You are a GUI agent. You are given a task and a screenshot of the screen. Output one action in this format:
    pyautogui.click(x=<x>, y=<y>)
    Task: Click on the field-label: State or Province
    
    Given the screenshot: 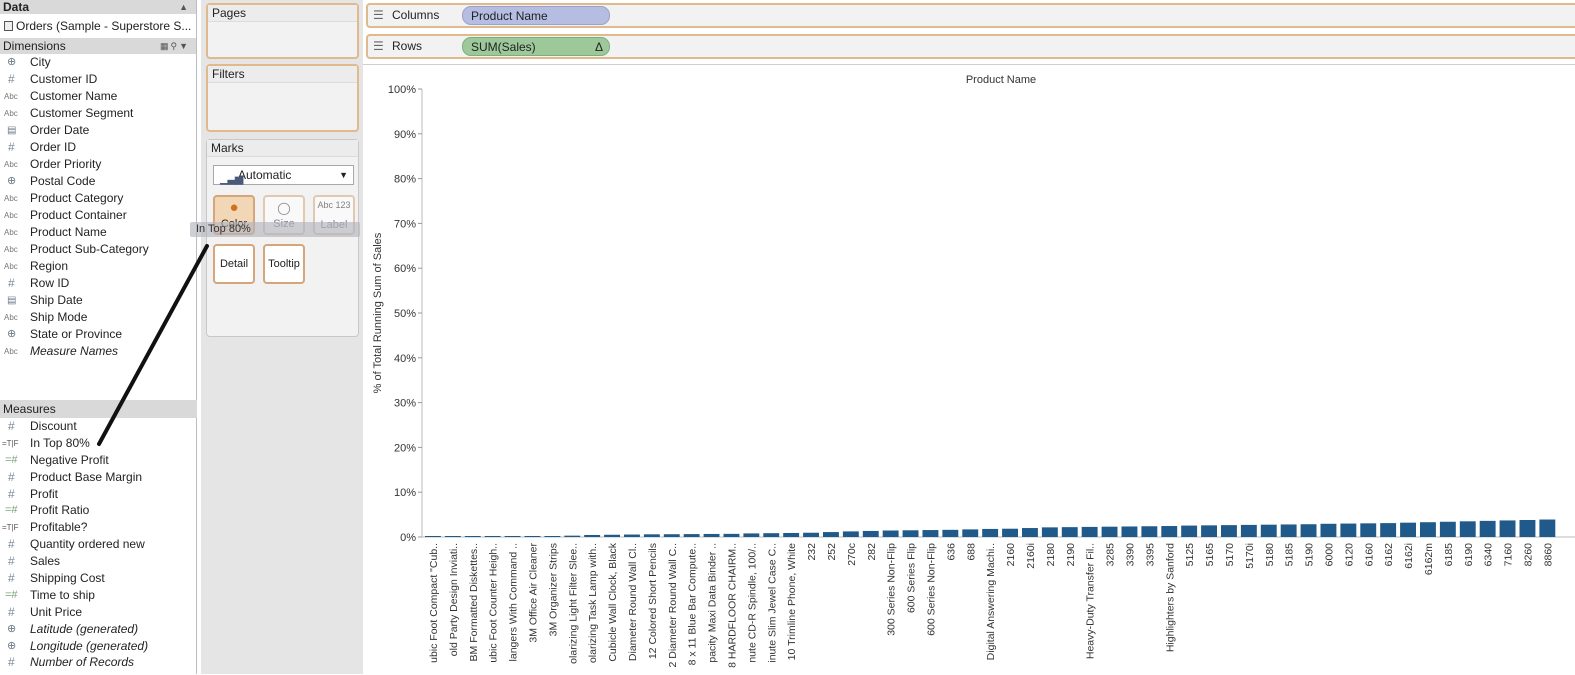 What is the action you would take?
    pyautogui.click(x=76, y=334)
    